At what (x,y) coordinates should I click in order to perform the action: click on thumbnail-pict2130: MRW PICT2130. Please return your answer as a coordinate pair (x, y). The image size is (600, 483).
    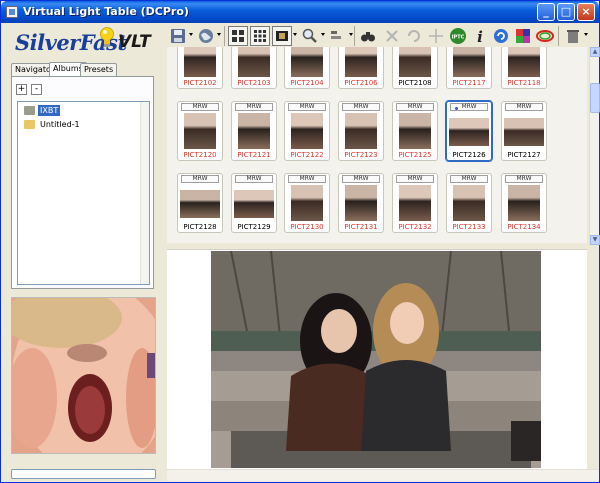
    Looking at the image, I should click on (307, 203).